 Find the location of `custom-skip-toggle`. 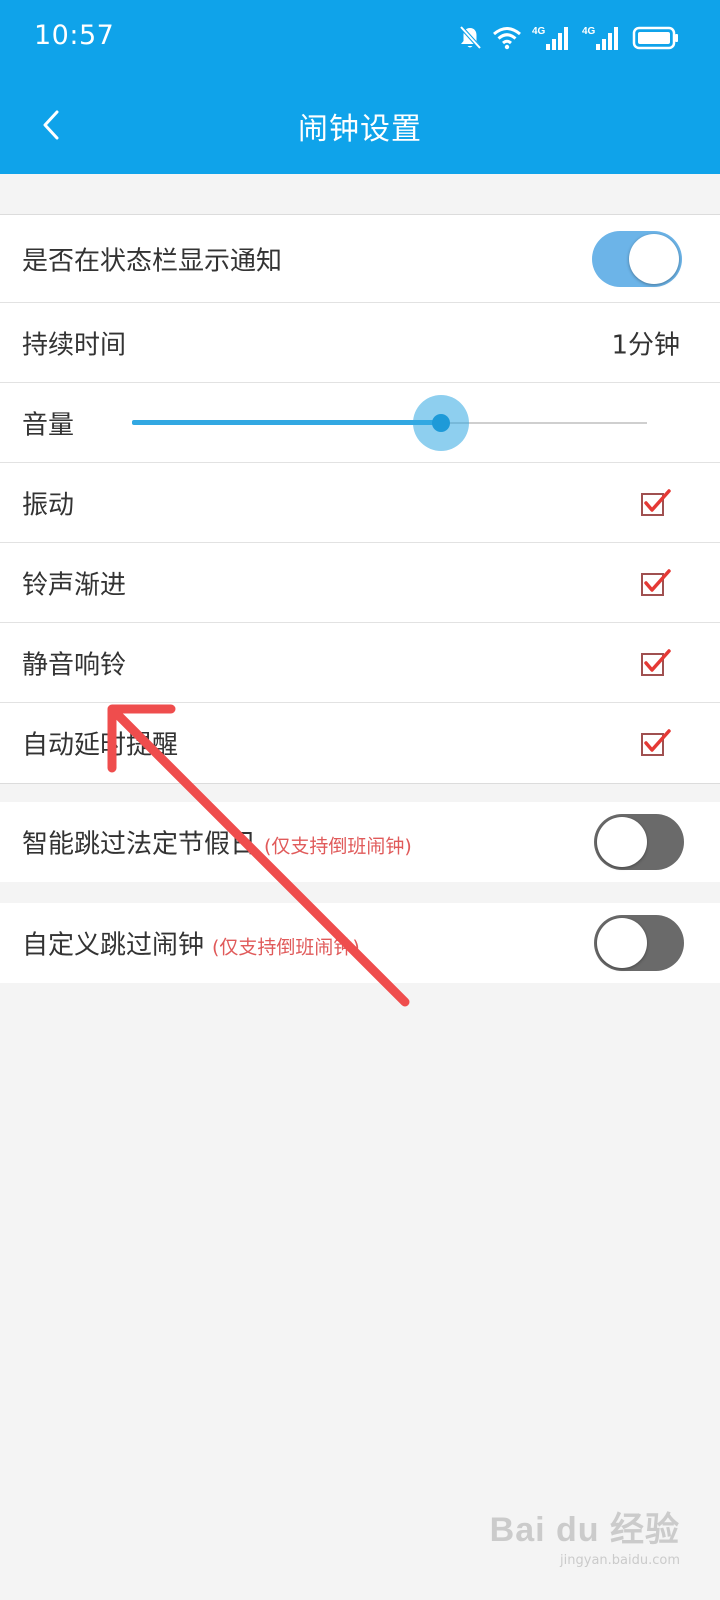

custom-skip-toggle is located at coordinates (639, 943).